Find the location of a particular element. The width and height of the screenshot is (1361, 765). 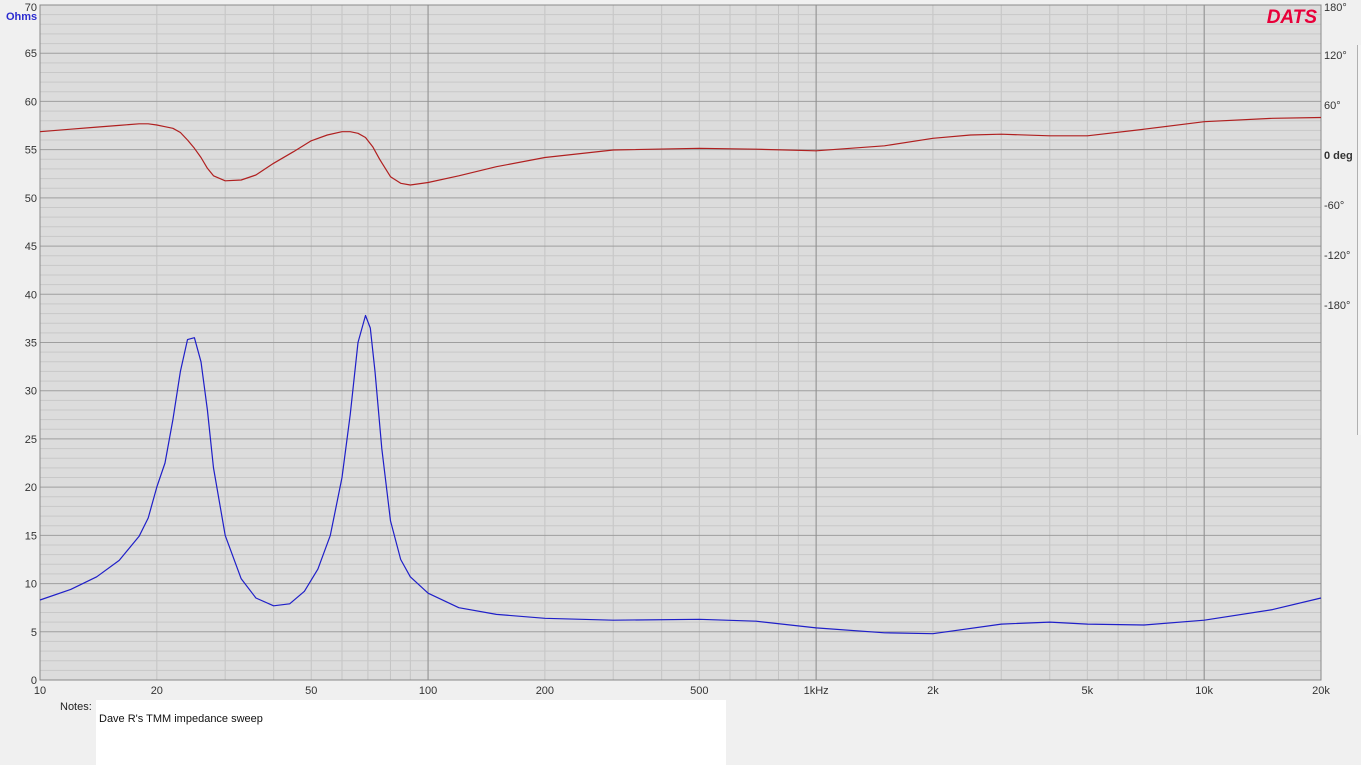

right-tick-label: -180° is located at coordinates (1337, 306).